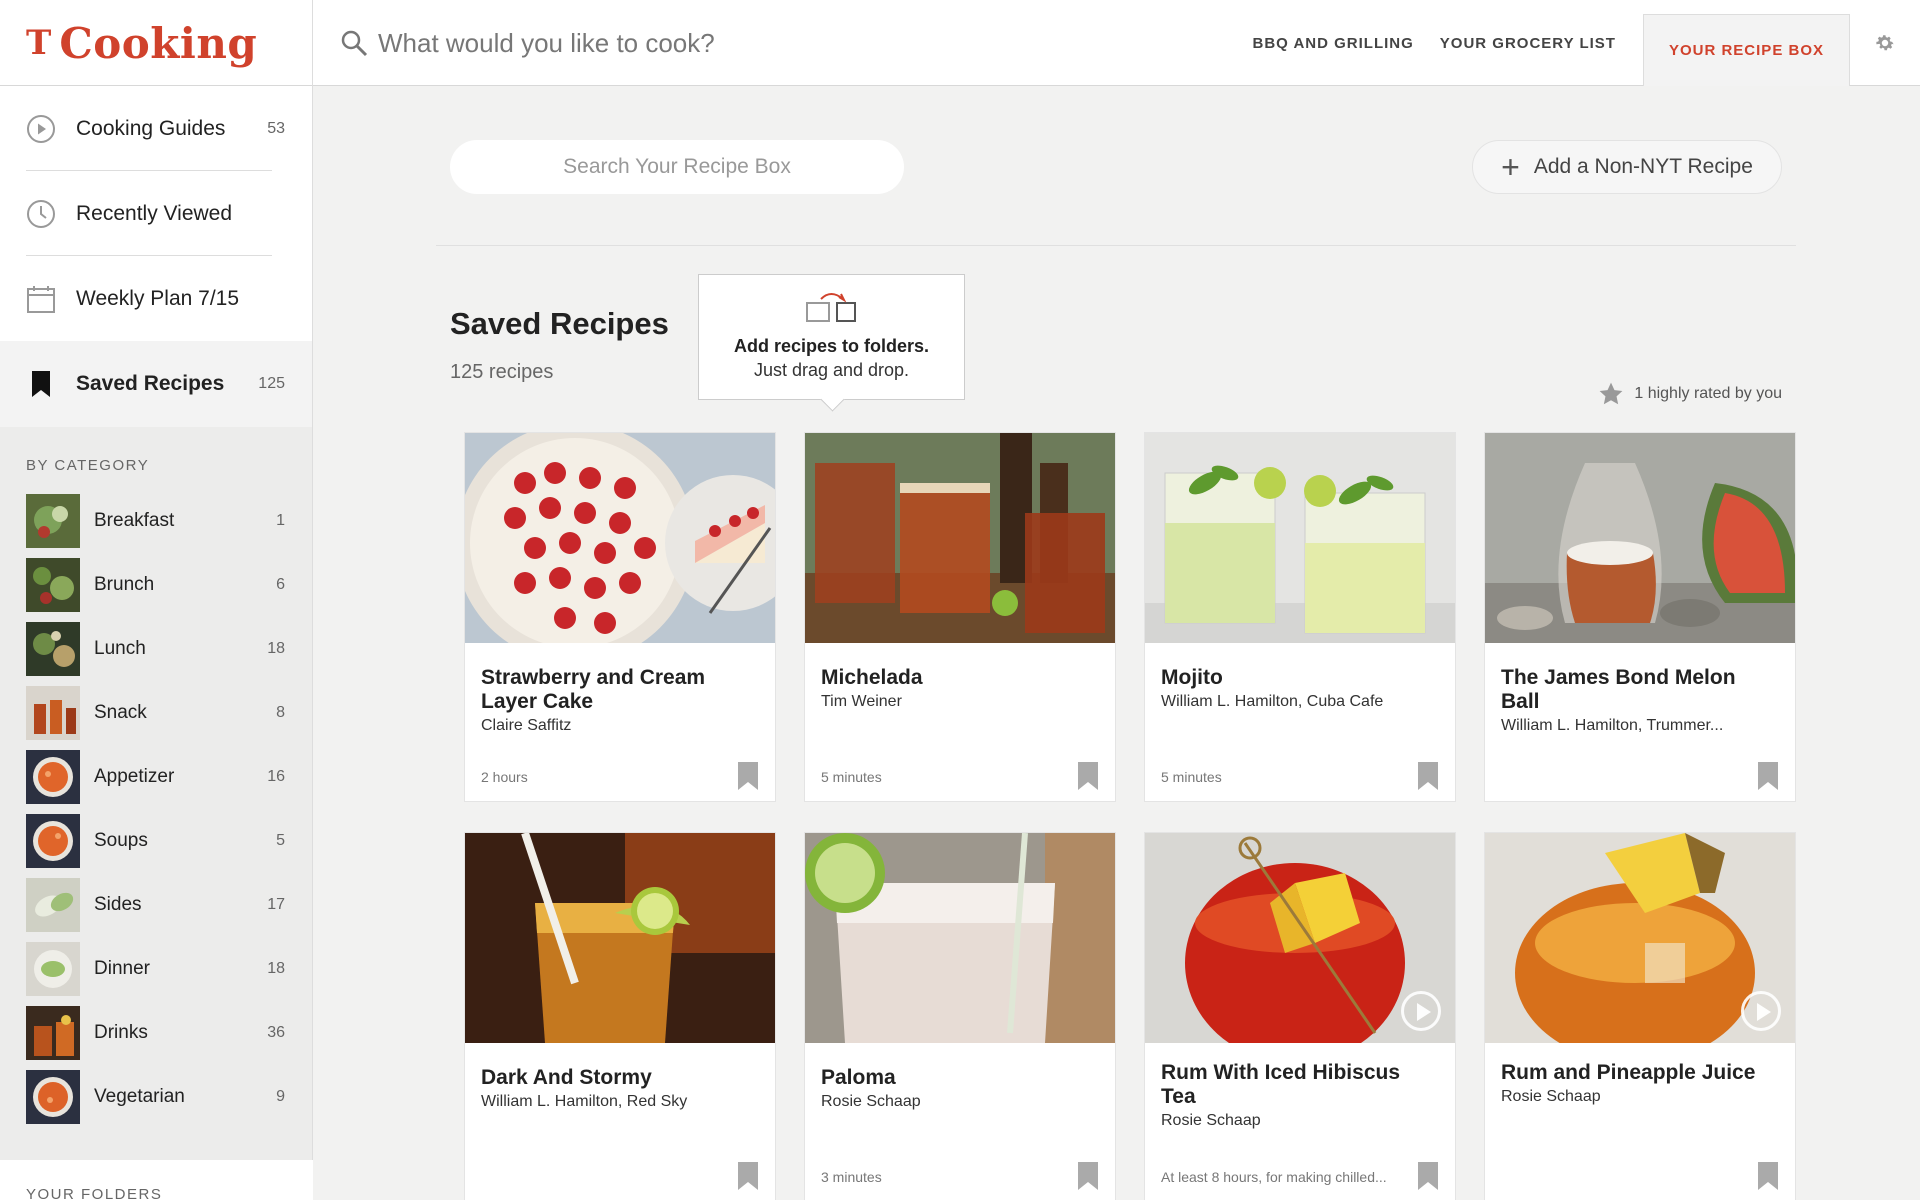 Image resolution: width=1920 pixels, height=1200 pixels. I want to click on bookmark-icon, so click(41, 384).